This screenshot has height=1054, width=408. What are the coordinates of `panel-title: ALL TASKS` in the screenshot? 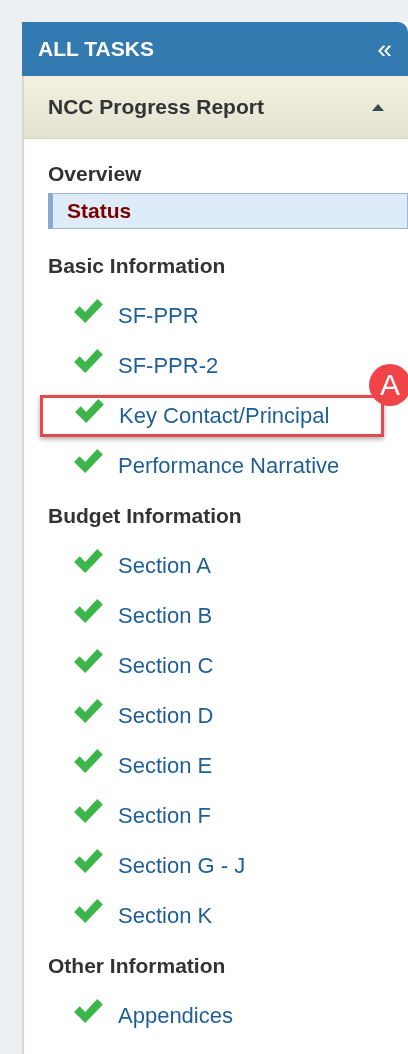 It's located at (96, 49).